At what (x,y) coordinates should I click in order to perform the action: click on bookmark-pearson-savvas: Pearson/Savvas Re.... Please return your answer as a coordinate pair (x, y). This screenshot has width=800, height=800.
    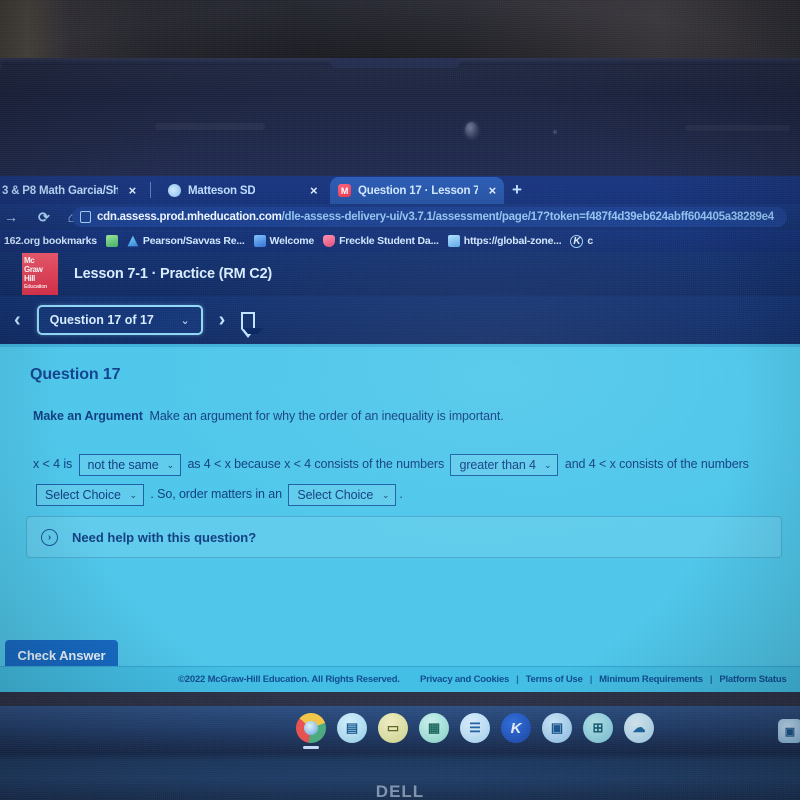
    Looking at the image, I should click on (186, 241).